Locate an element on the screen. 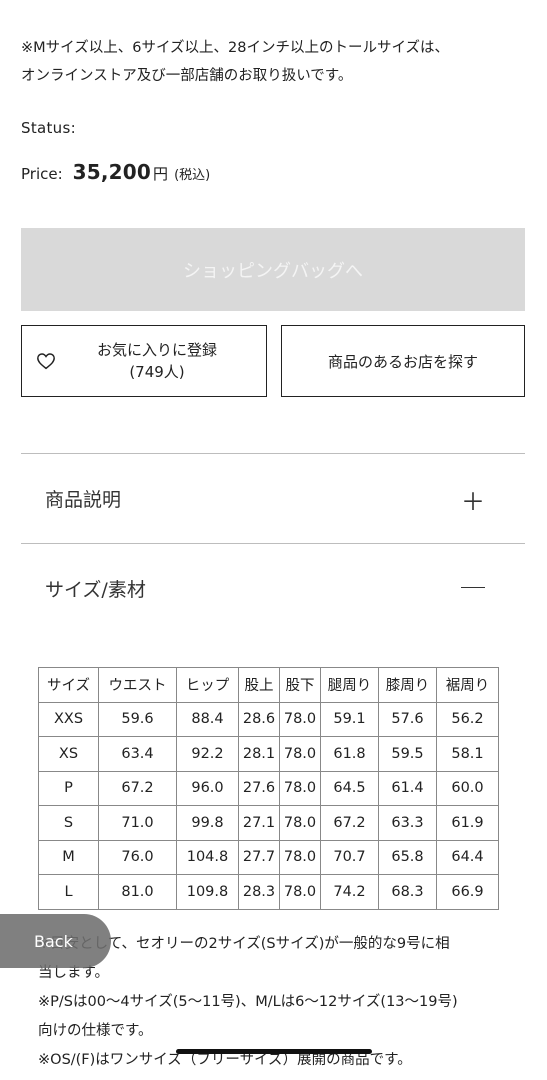 The height and width of the screenshot is (1080, 547). table-cell: 63.4 is located at coordinates (137, 754).